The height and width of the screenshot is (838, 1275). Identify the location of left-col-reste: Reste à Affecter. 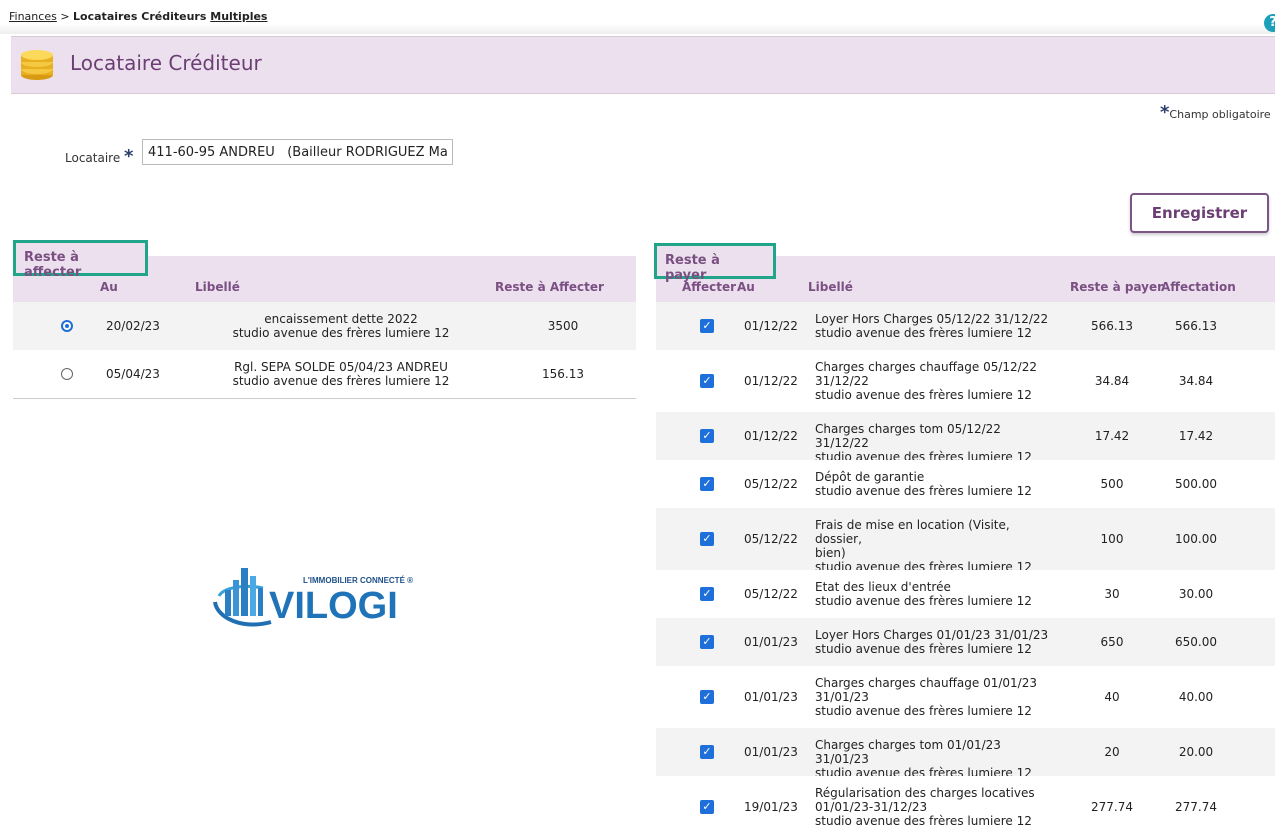
(549, 287).